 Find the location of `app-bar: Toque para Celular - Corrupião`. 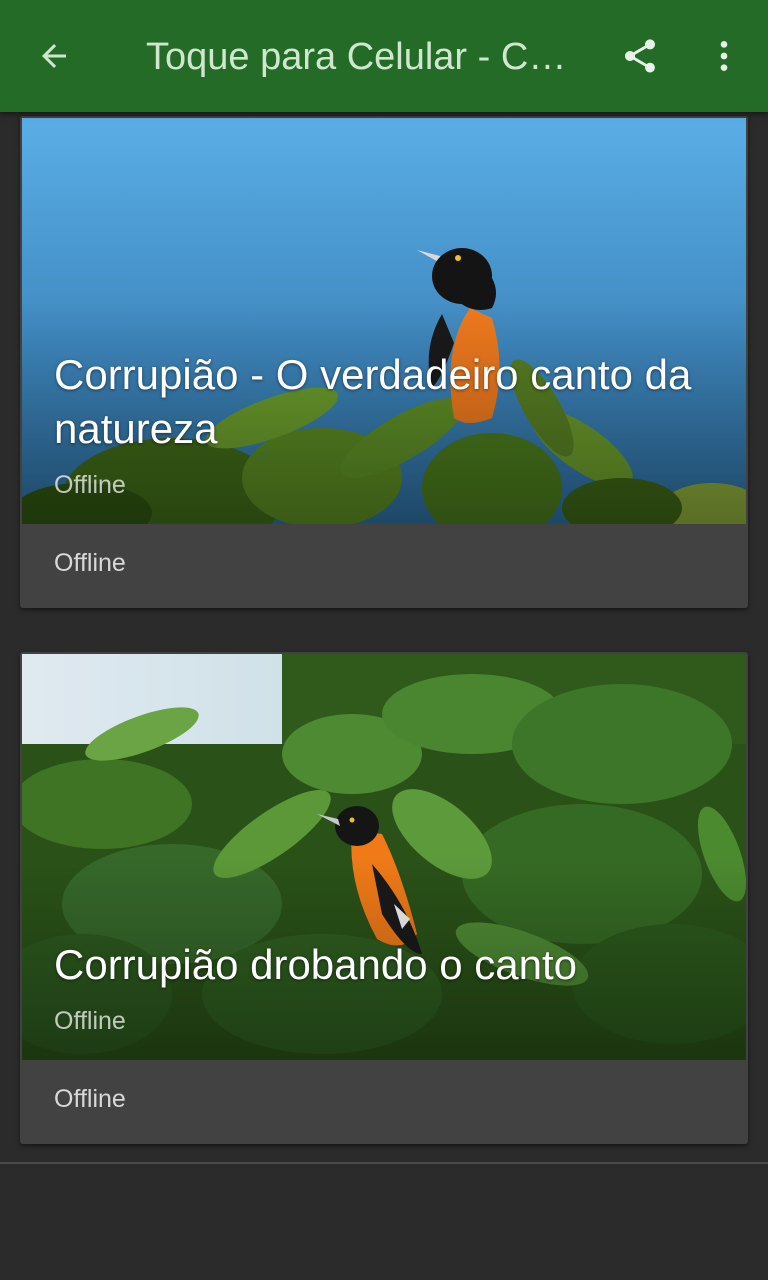

app-bar: Toque para Celular - Corrupião is located at coordinates (384, 56).